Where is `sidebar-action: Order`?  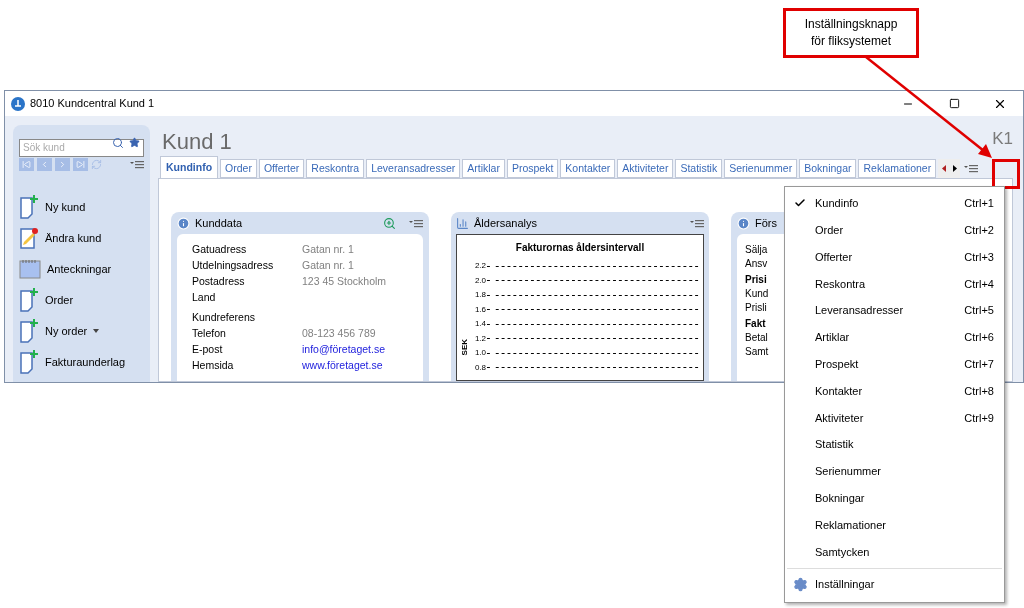
sidebar-action: Order is located at coordinates (46, 300).